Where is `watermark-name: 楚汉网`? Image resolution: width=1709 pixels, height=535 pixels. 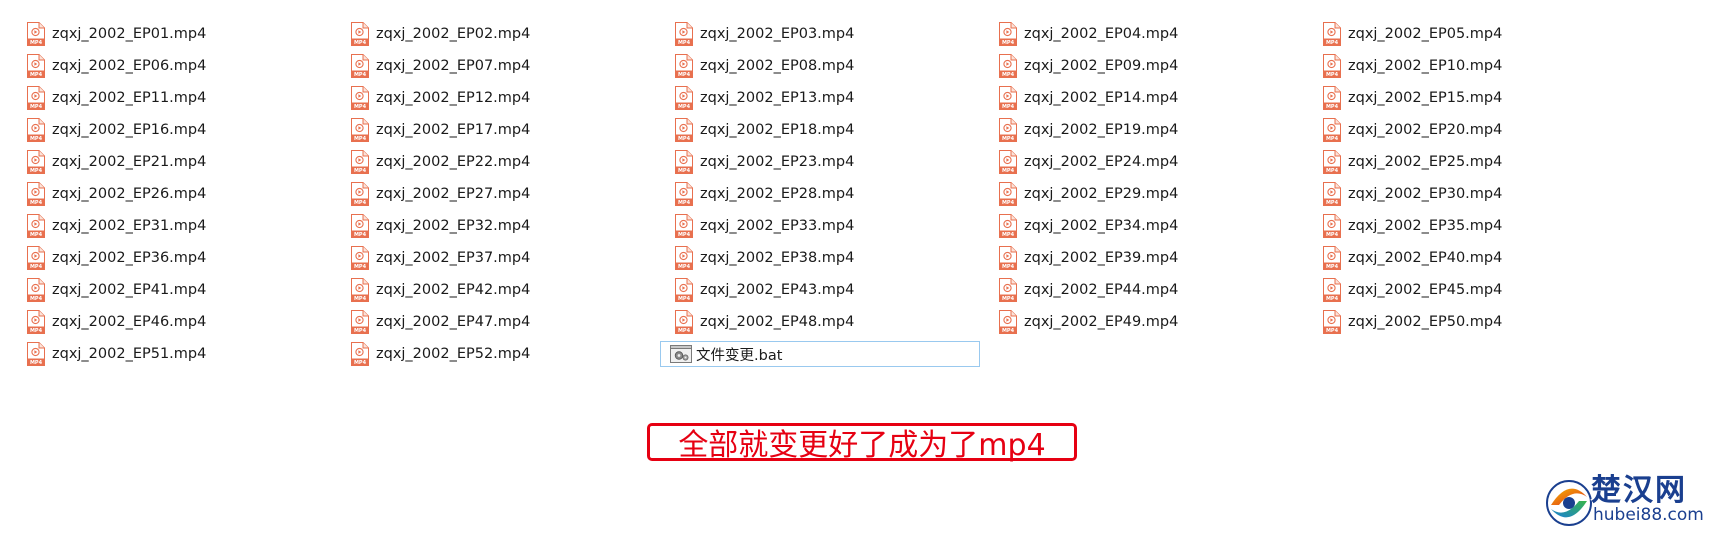 watermark-name: 楚汉网 is located at coordinates (1639, 490).